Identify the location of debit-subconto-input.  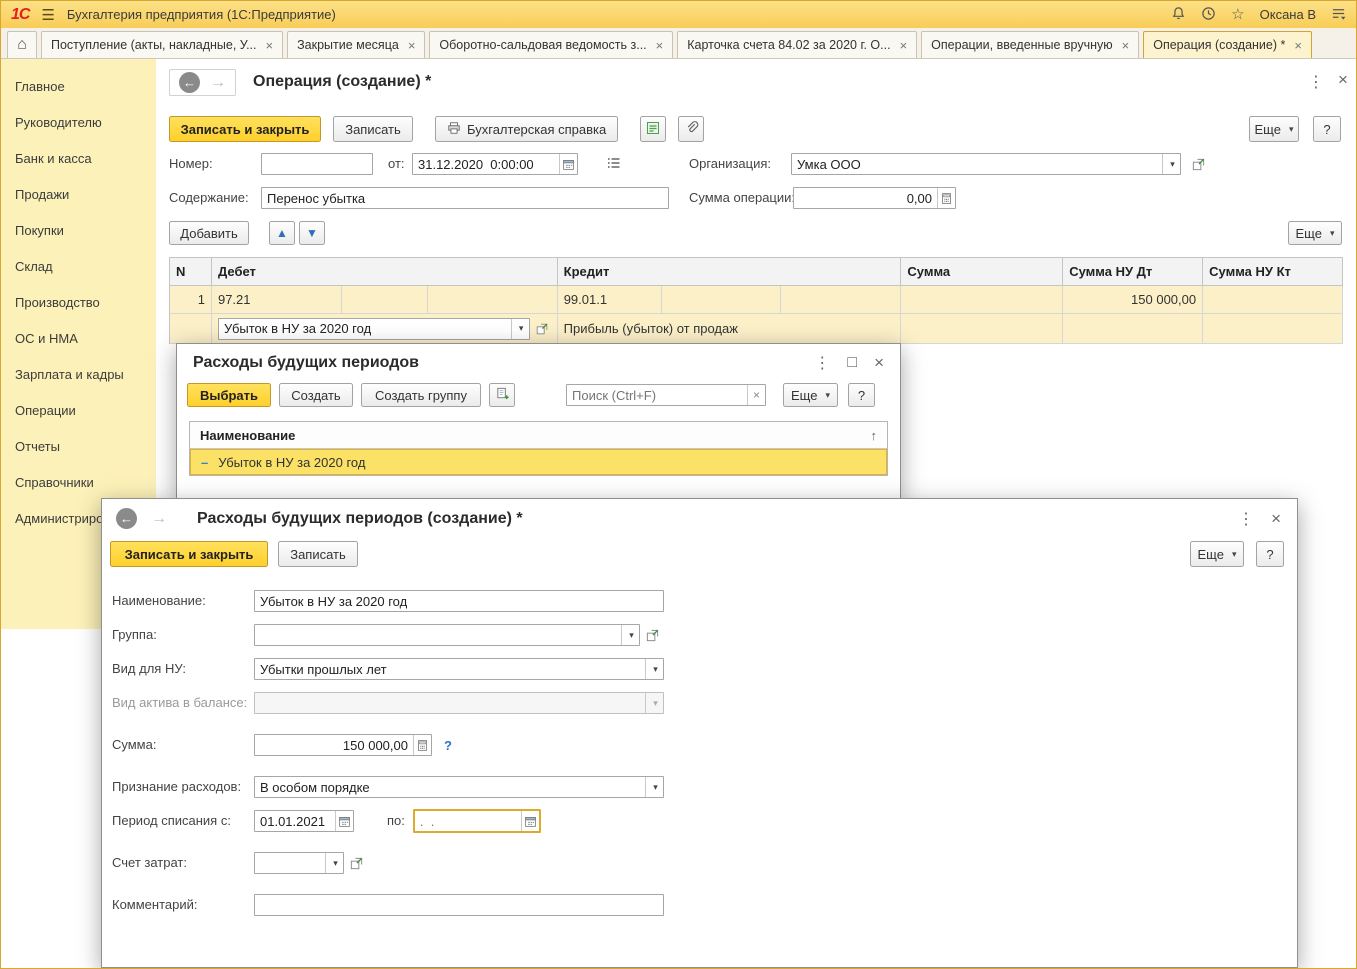
(364, 328).